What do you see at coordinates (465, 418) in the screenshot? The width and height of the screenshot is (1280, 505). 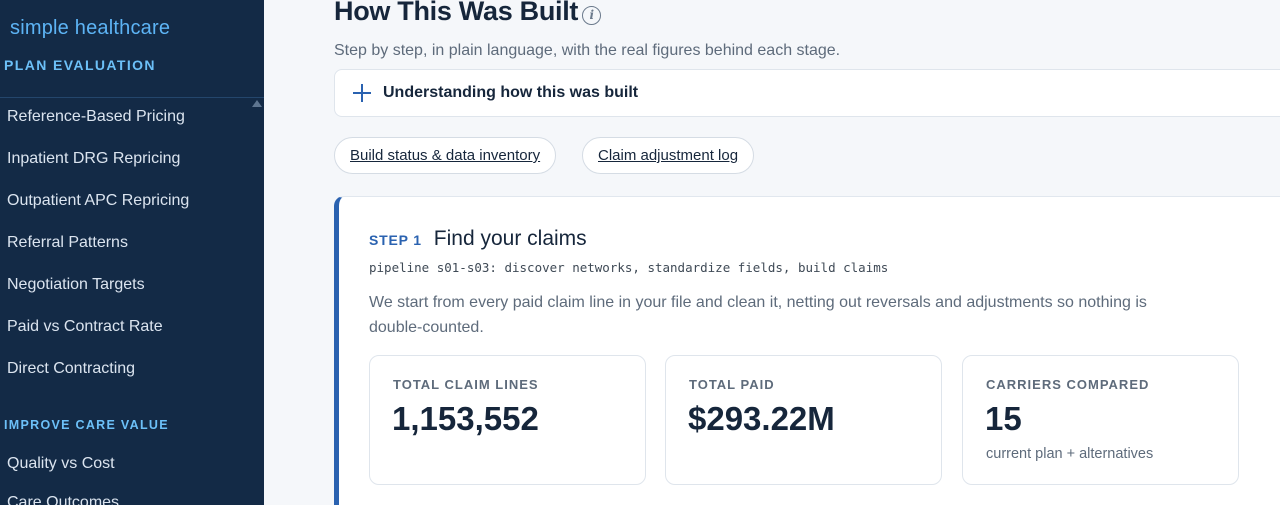 I see `stat-value: 1,153,552` at bounding box center [465, 418].